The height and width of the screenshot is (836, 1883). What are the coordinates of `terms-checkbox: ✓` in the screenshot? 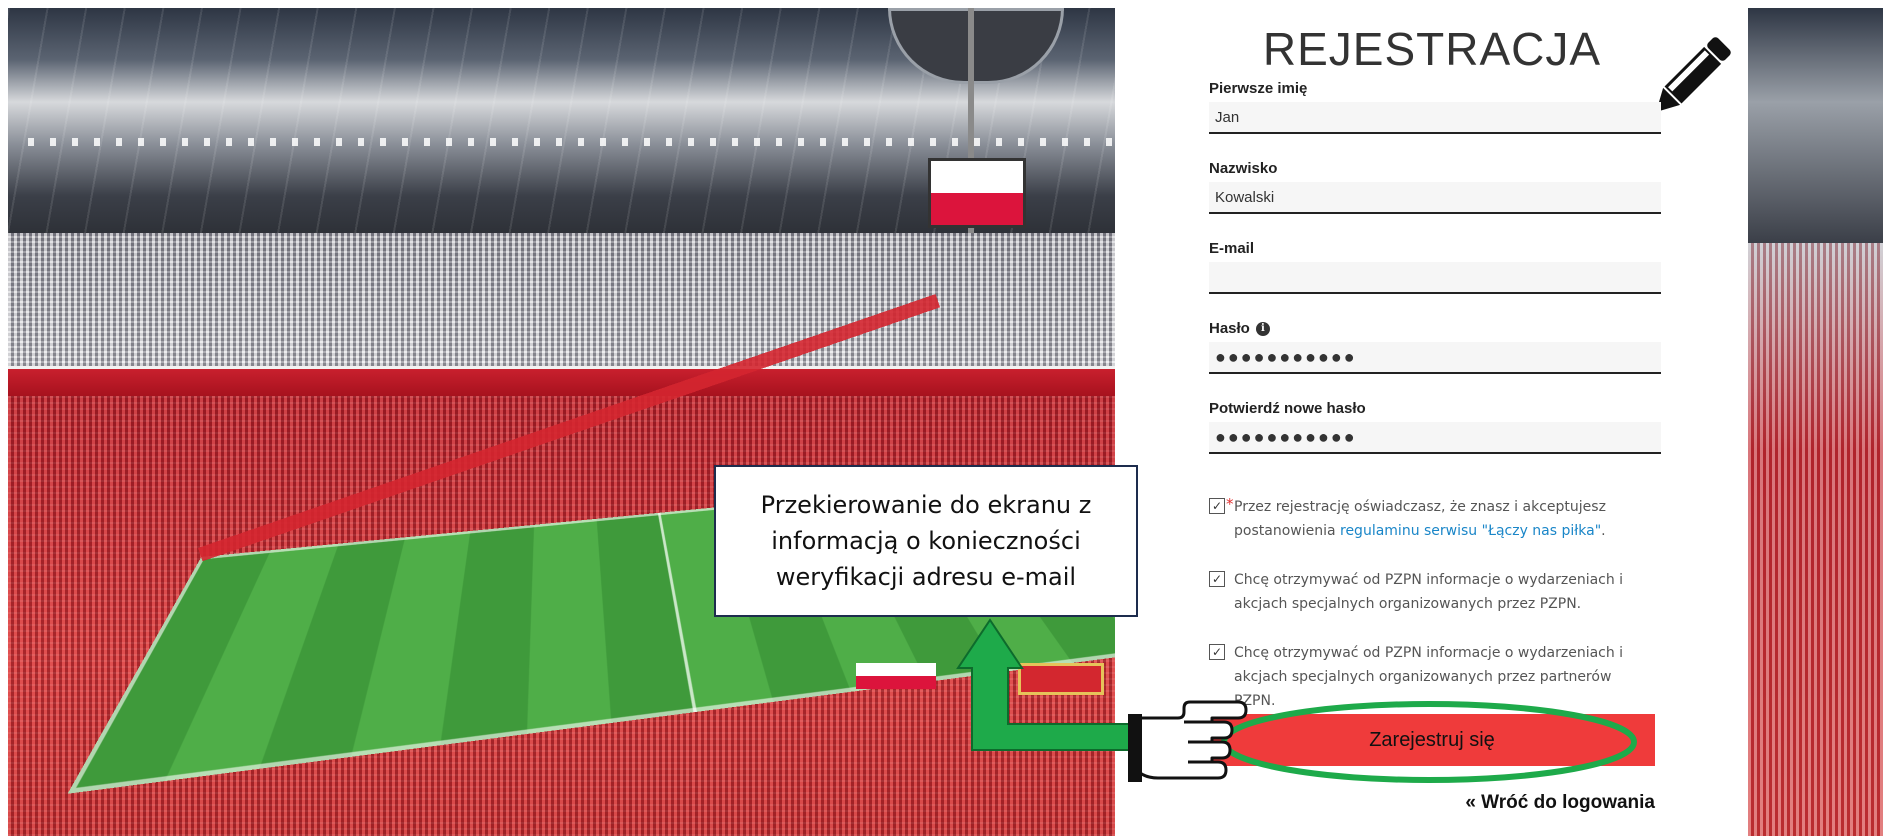 It's located at (1217, 506).